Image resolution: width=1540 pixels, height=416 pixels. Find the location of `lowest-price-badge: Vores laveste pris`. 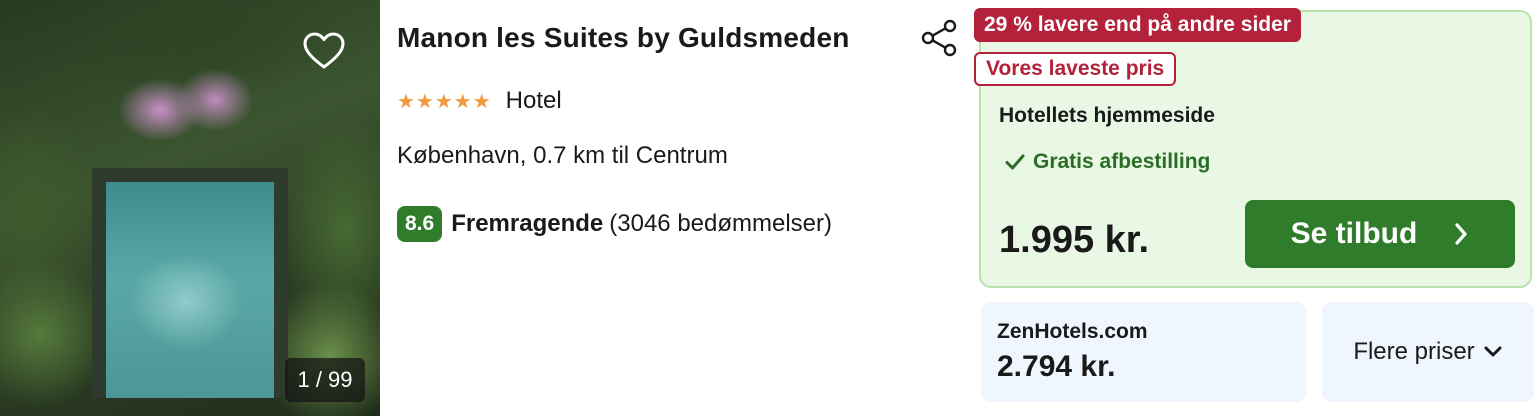

lowest-price-badge: Vores laveste pris is located at coordinates (1075, 69).